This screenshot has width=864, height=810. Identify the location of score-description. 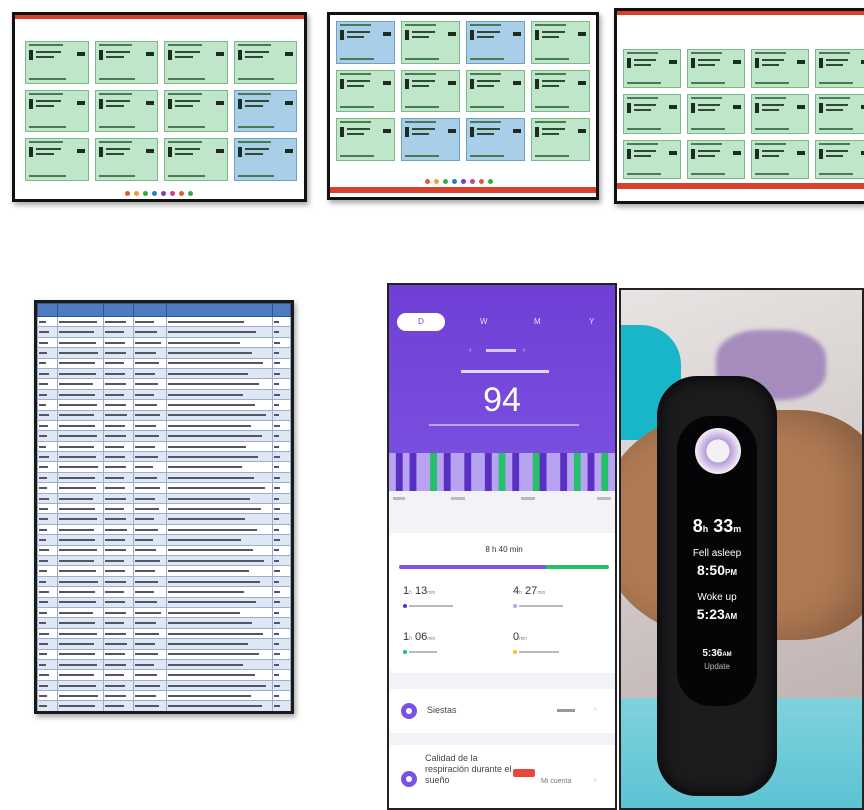
(504, 425).